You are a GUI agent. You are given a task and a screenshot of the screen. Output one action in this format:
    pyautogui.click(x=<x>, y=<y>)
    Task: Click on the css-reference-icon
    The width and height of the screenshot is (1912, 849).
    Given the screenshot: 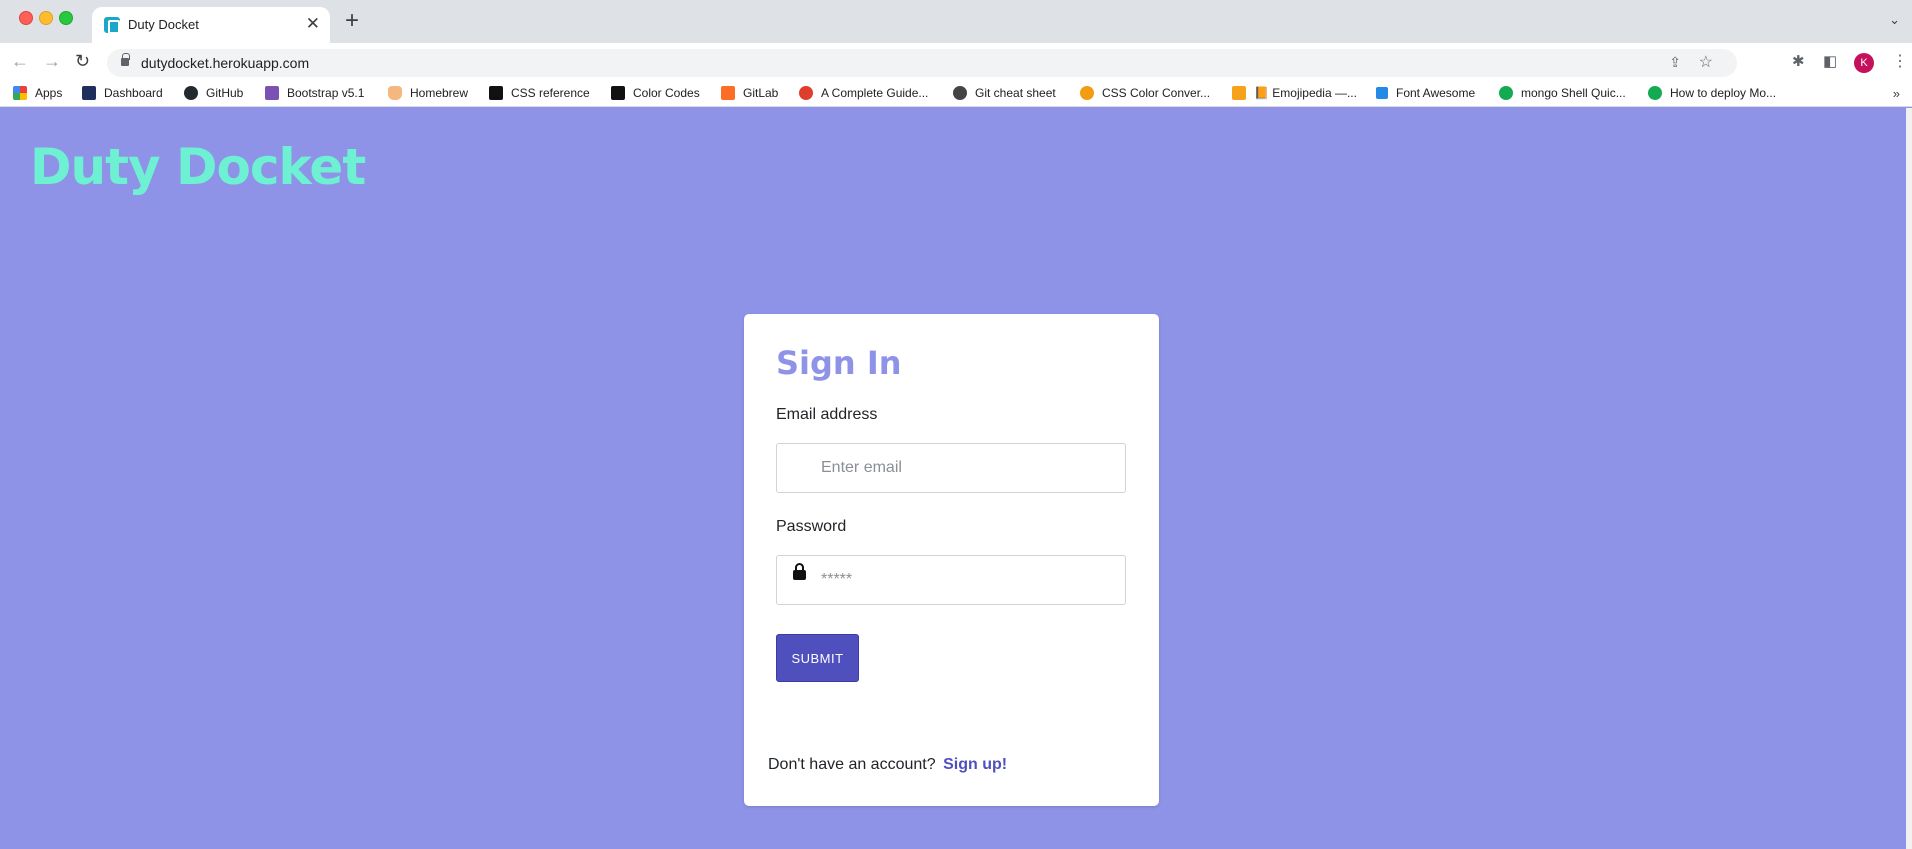 What is the action you would take?
    pyautogui.click(x=496, y=93)
    